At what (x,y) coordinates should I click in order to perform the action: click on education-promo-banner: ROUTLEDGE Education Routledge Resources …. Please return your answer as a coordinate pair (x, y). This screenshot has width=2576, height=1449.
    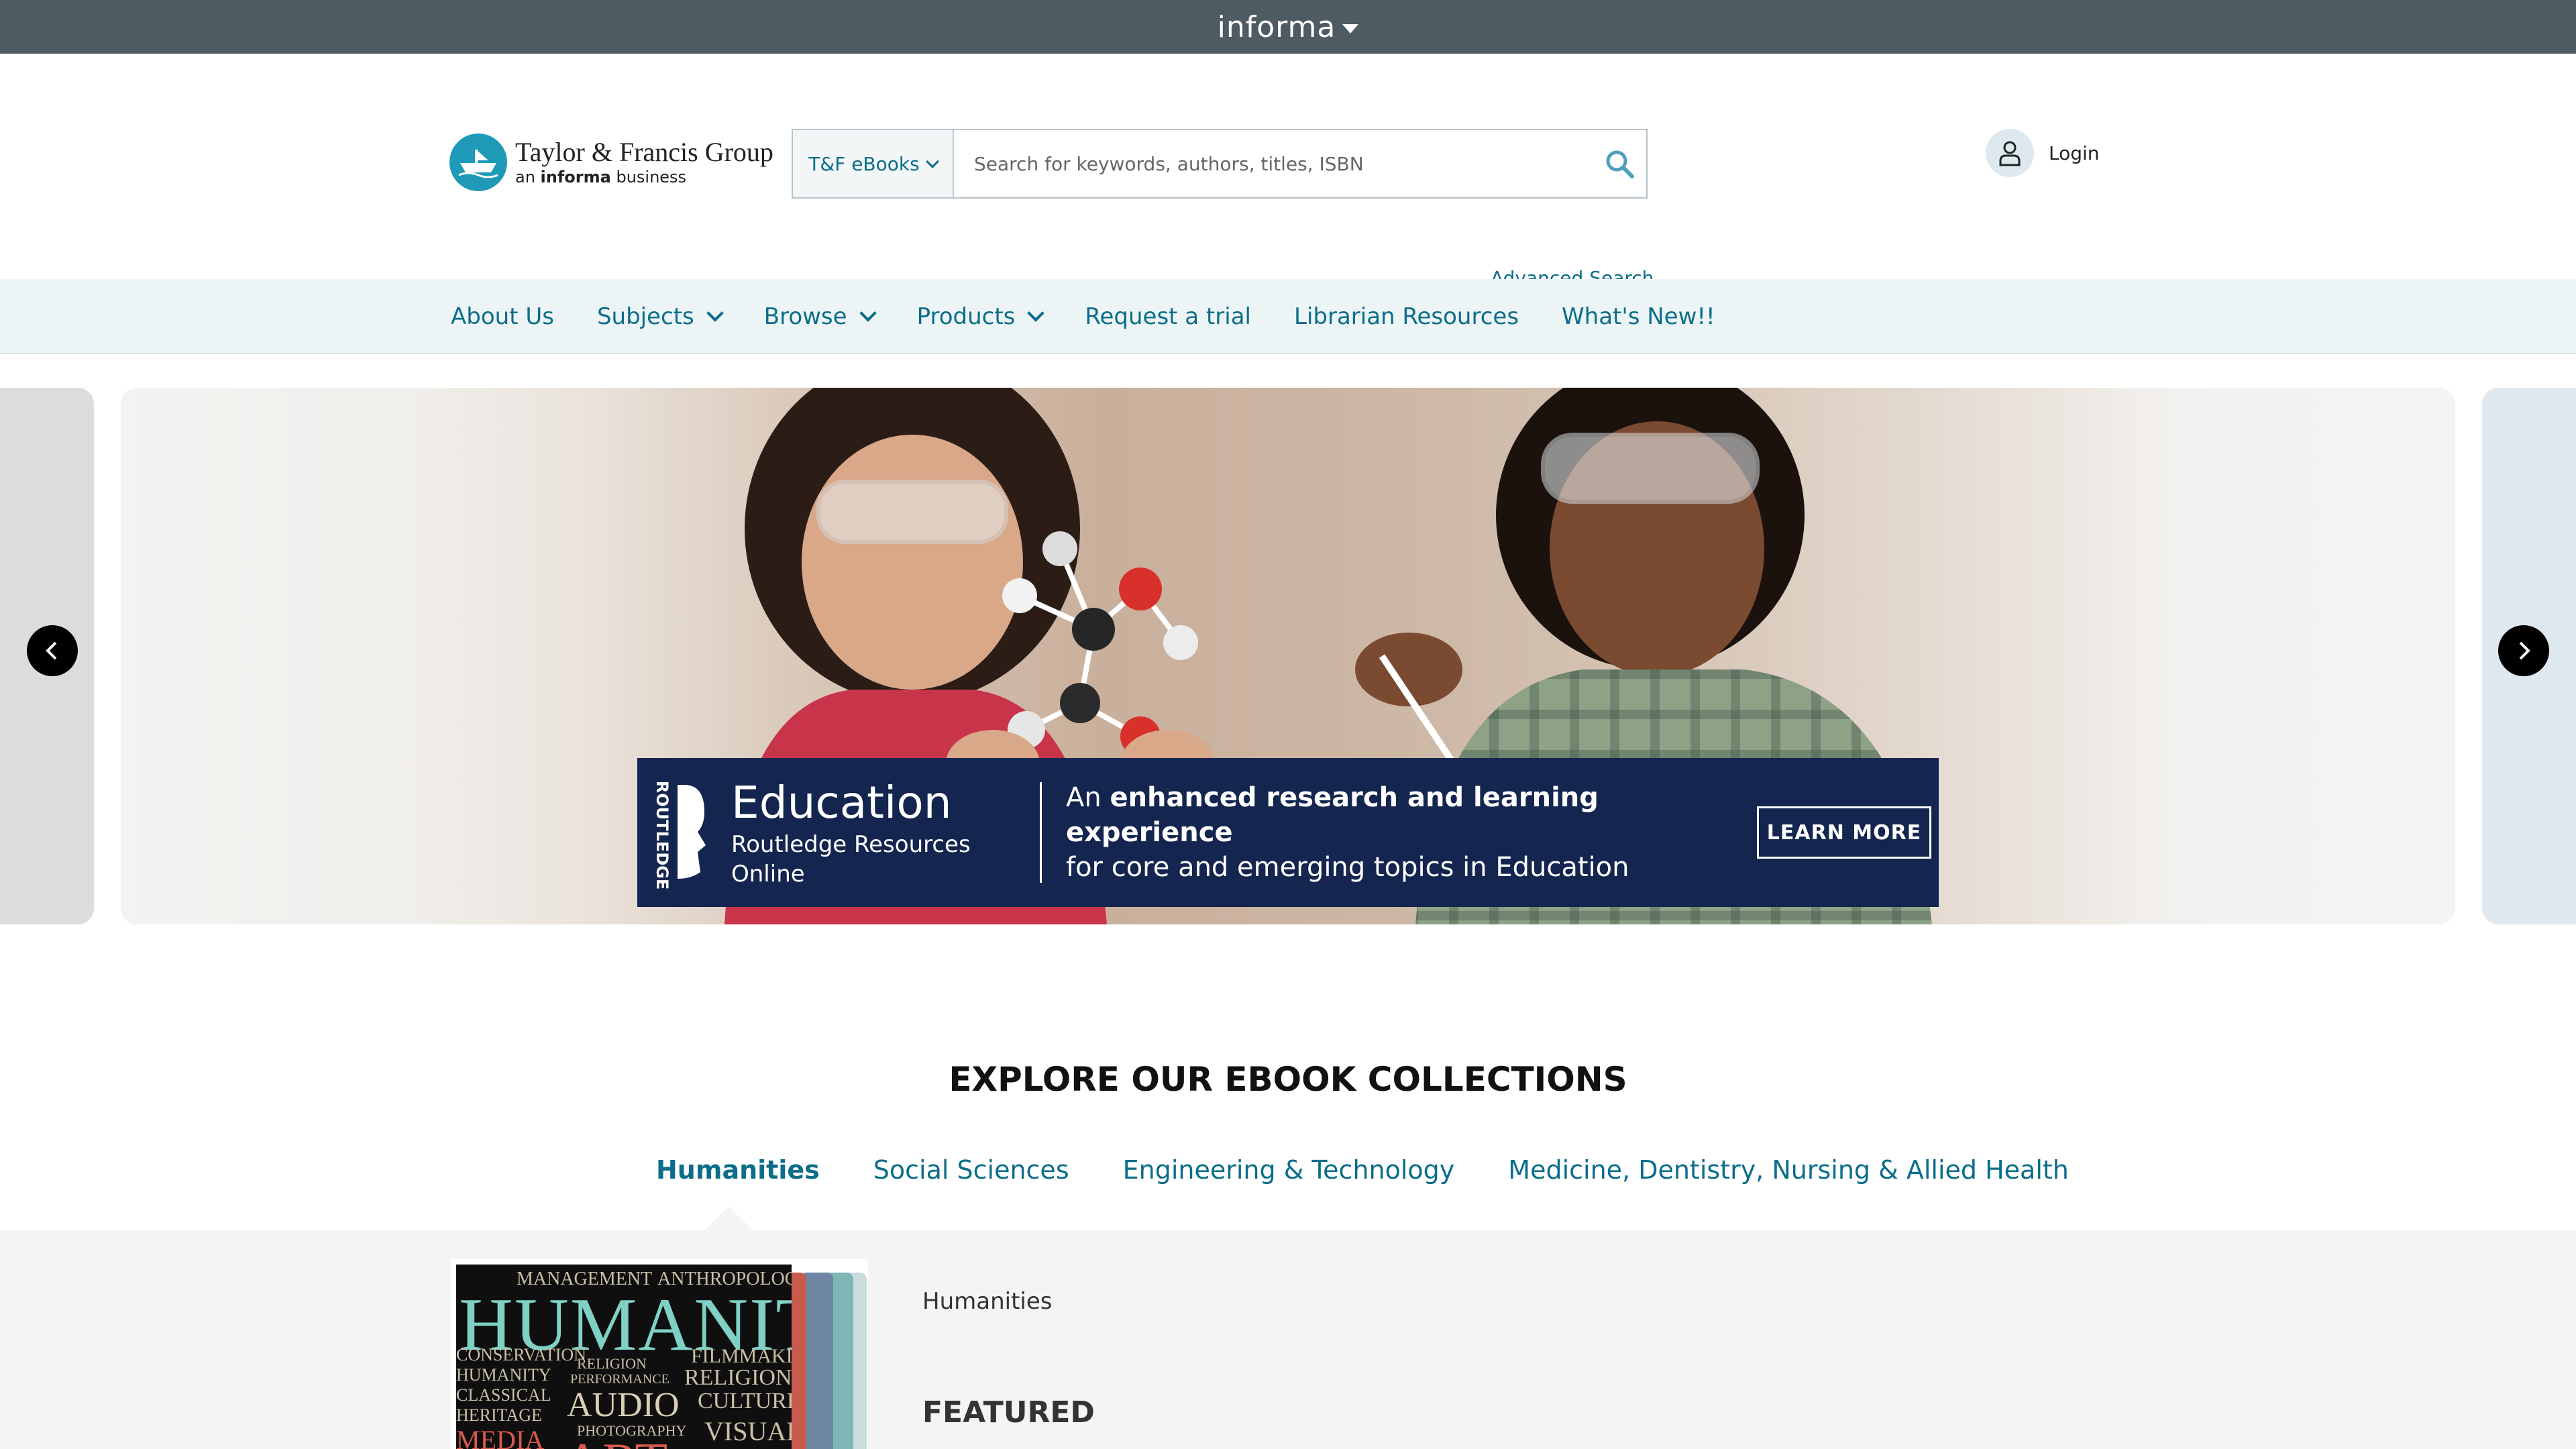
    Looking at the image, I should click on (1288, 832).